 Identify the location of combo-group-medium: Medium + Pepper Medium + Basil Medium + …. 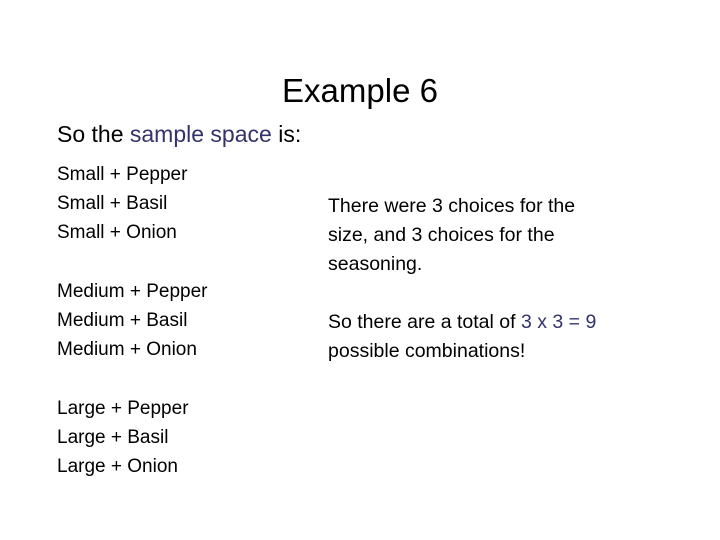
(182, 320).